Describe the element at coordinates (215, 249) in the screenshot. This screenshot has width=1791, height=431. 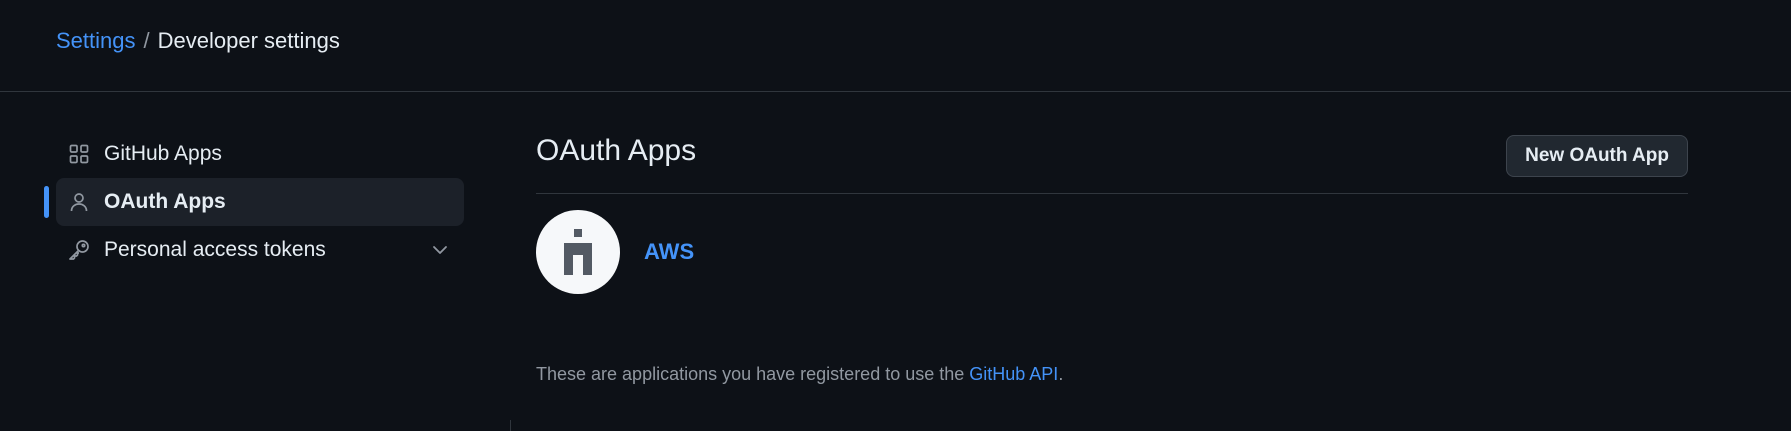
I see `sidebar-item-label: Personal access tokens` at that location.